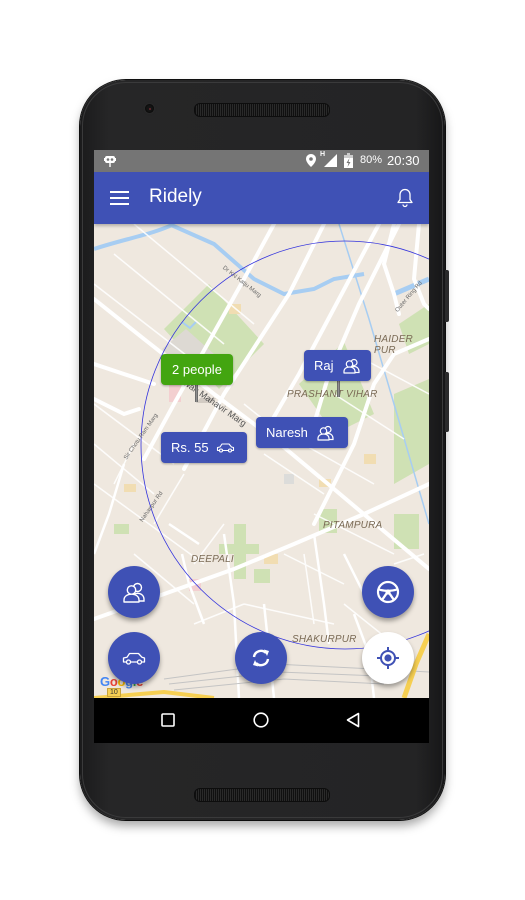 Image resolution: width=525 pixels, height=900 pixels. What do you see at coordinates (405, 198) in the screenshot?
I see `bell-icon` at bounding box center [405, 198].